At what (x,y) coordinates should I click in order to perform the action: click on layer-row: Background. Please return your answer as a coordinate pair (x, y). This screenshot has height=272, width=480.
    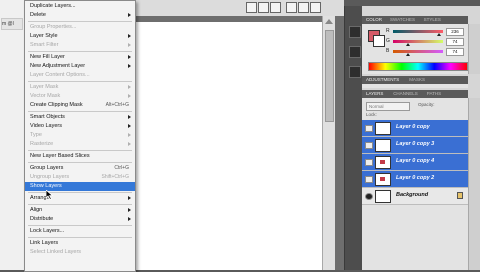
    Looking at the image, I should click on (415, 196).